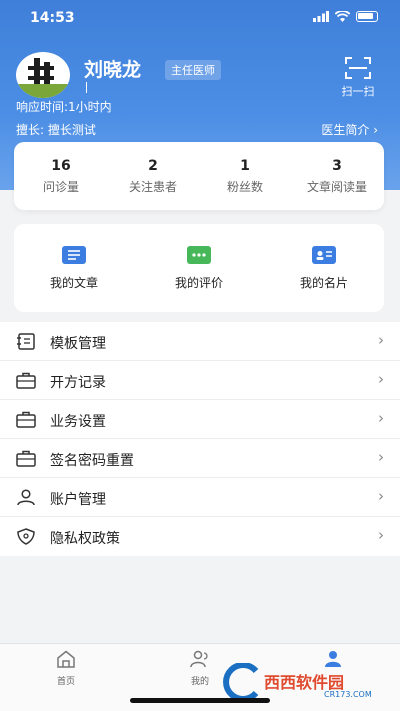 The height and width of the screenshot is (711, 400). Describe the element at coordinates (342, 16) in the screenshot. I see `wifi-icon` at that location.